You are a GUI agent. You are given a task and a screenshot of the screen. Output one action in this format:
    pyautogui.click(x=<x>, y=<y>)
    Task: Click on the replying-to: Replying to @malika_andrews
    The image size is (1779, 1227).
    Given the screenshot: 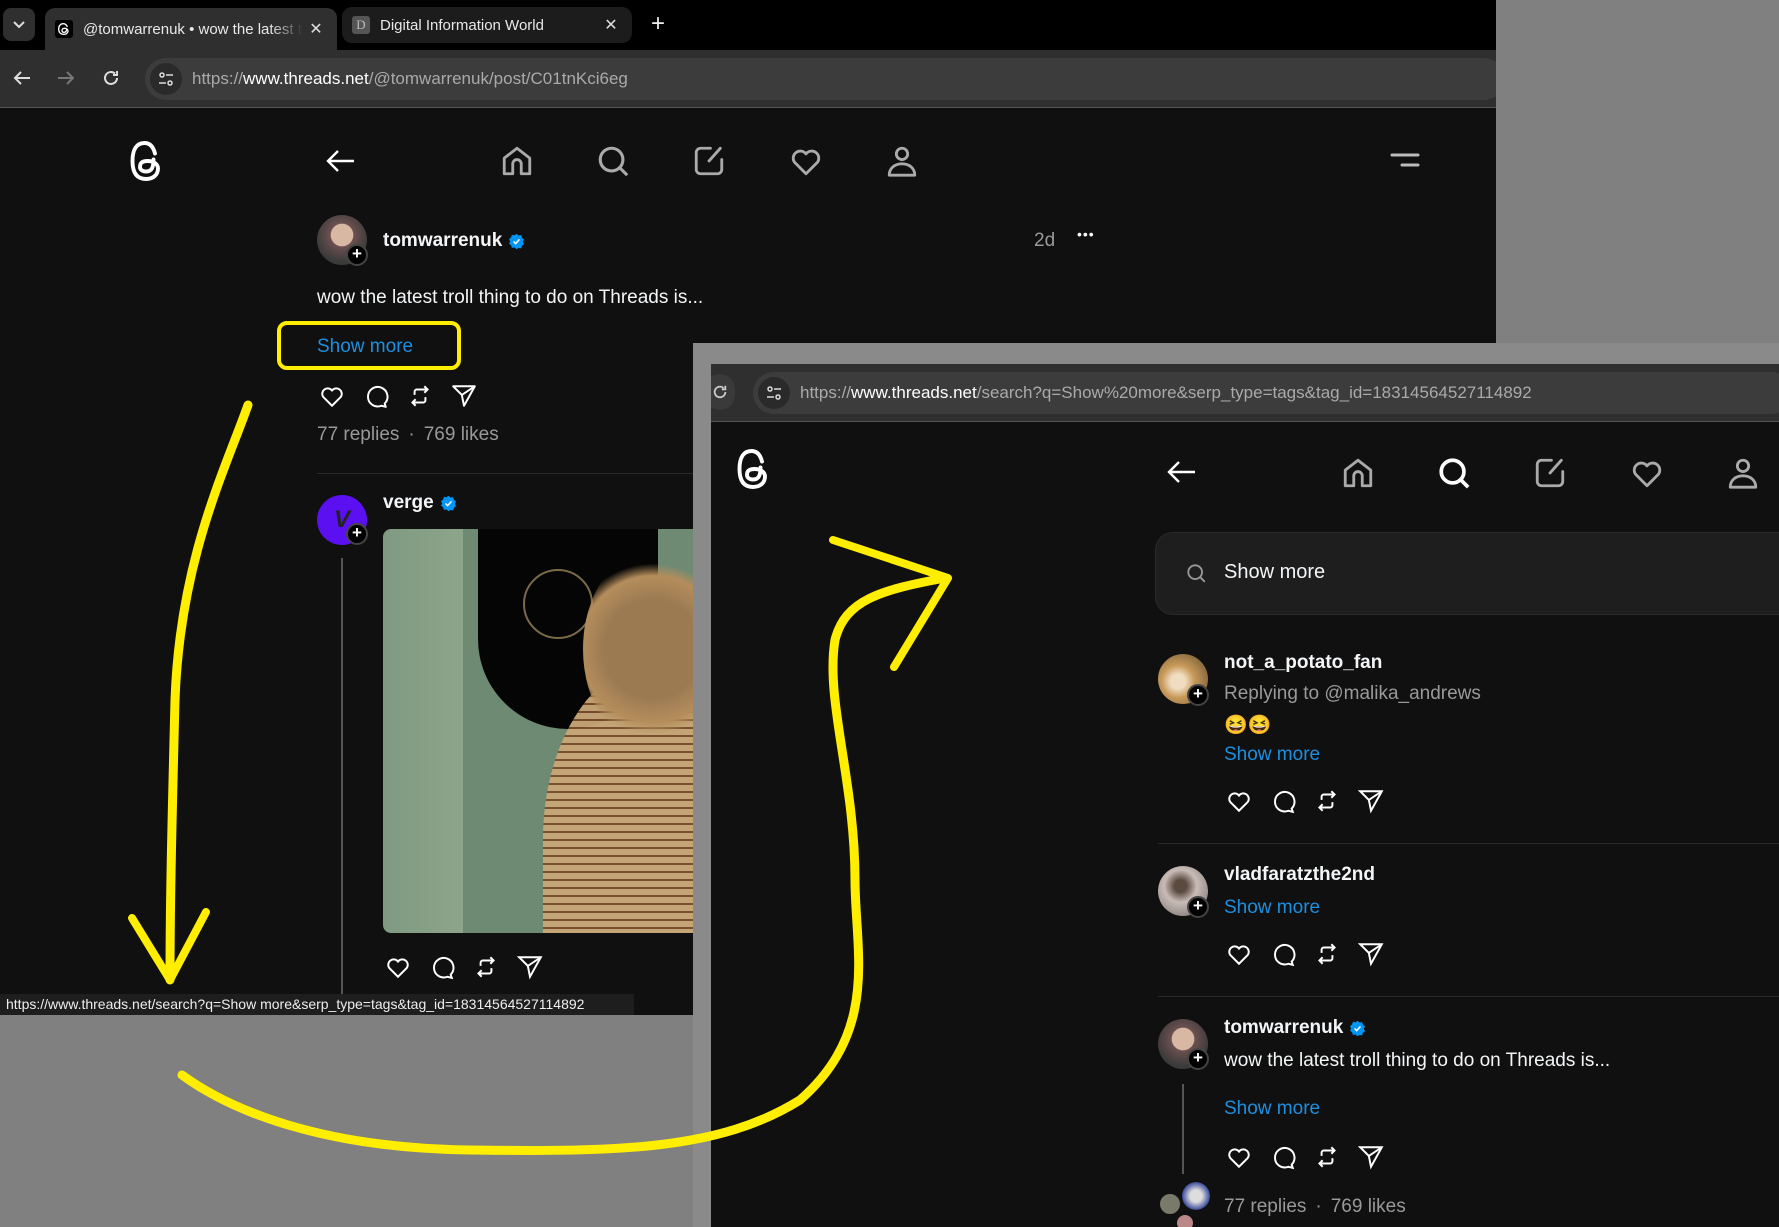 What is the action you would take?
    pyautogui.click(x=1352, y=693)
    